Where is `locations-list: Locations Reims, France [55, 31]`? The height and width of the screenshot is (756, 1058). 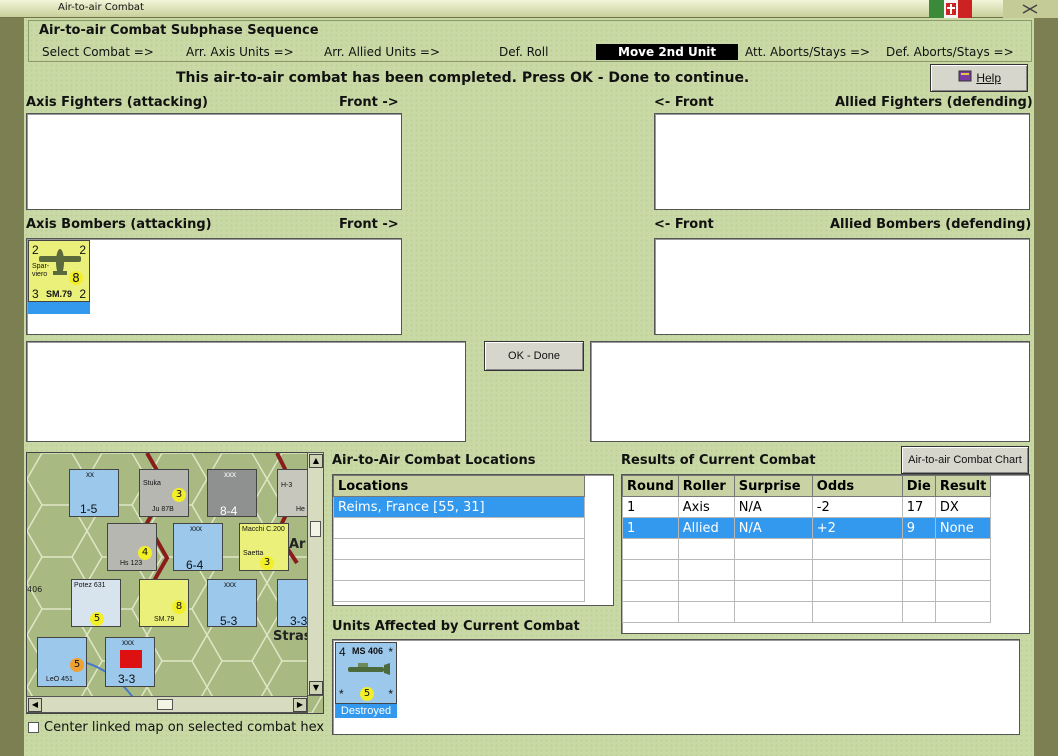 locations-list: Locations Reims, France [55, 31] is located at coordinates (473, 540).